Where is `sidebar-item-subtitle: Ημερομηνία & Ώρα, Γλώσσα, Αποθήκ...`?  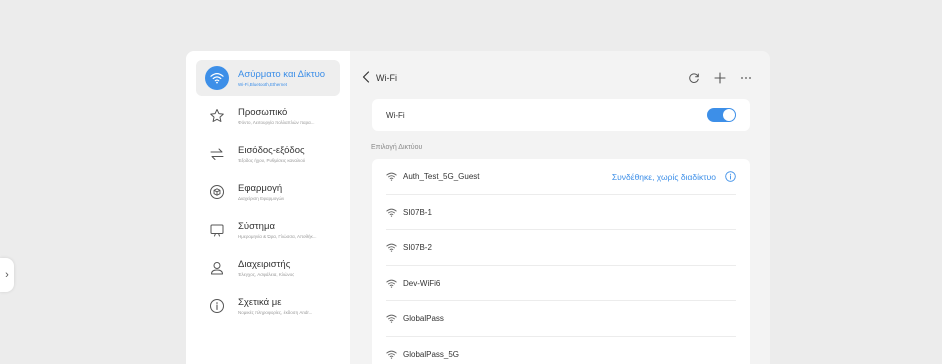
sidebar-item-subtitle: Ημερομηνία & Ώρα, Γλώσσα, Αποθήκ... is located at coordinates (277, 236).